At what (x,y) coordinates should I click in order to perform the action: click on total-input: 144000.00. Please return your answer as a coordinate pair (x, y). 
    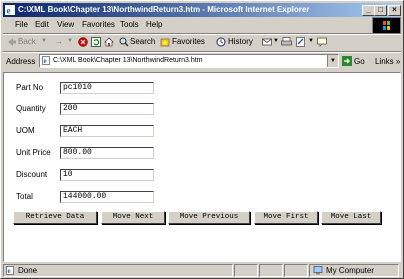
    Looking at the image, I should click on (107, 197).